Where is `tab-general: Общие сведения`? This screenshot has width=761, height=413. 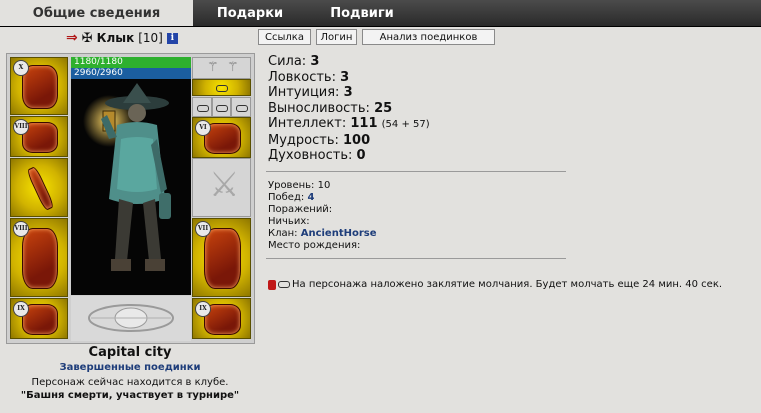 tab-general: Общие сведения is located at coordinates (97, 13).